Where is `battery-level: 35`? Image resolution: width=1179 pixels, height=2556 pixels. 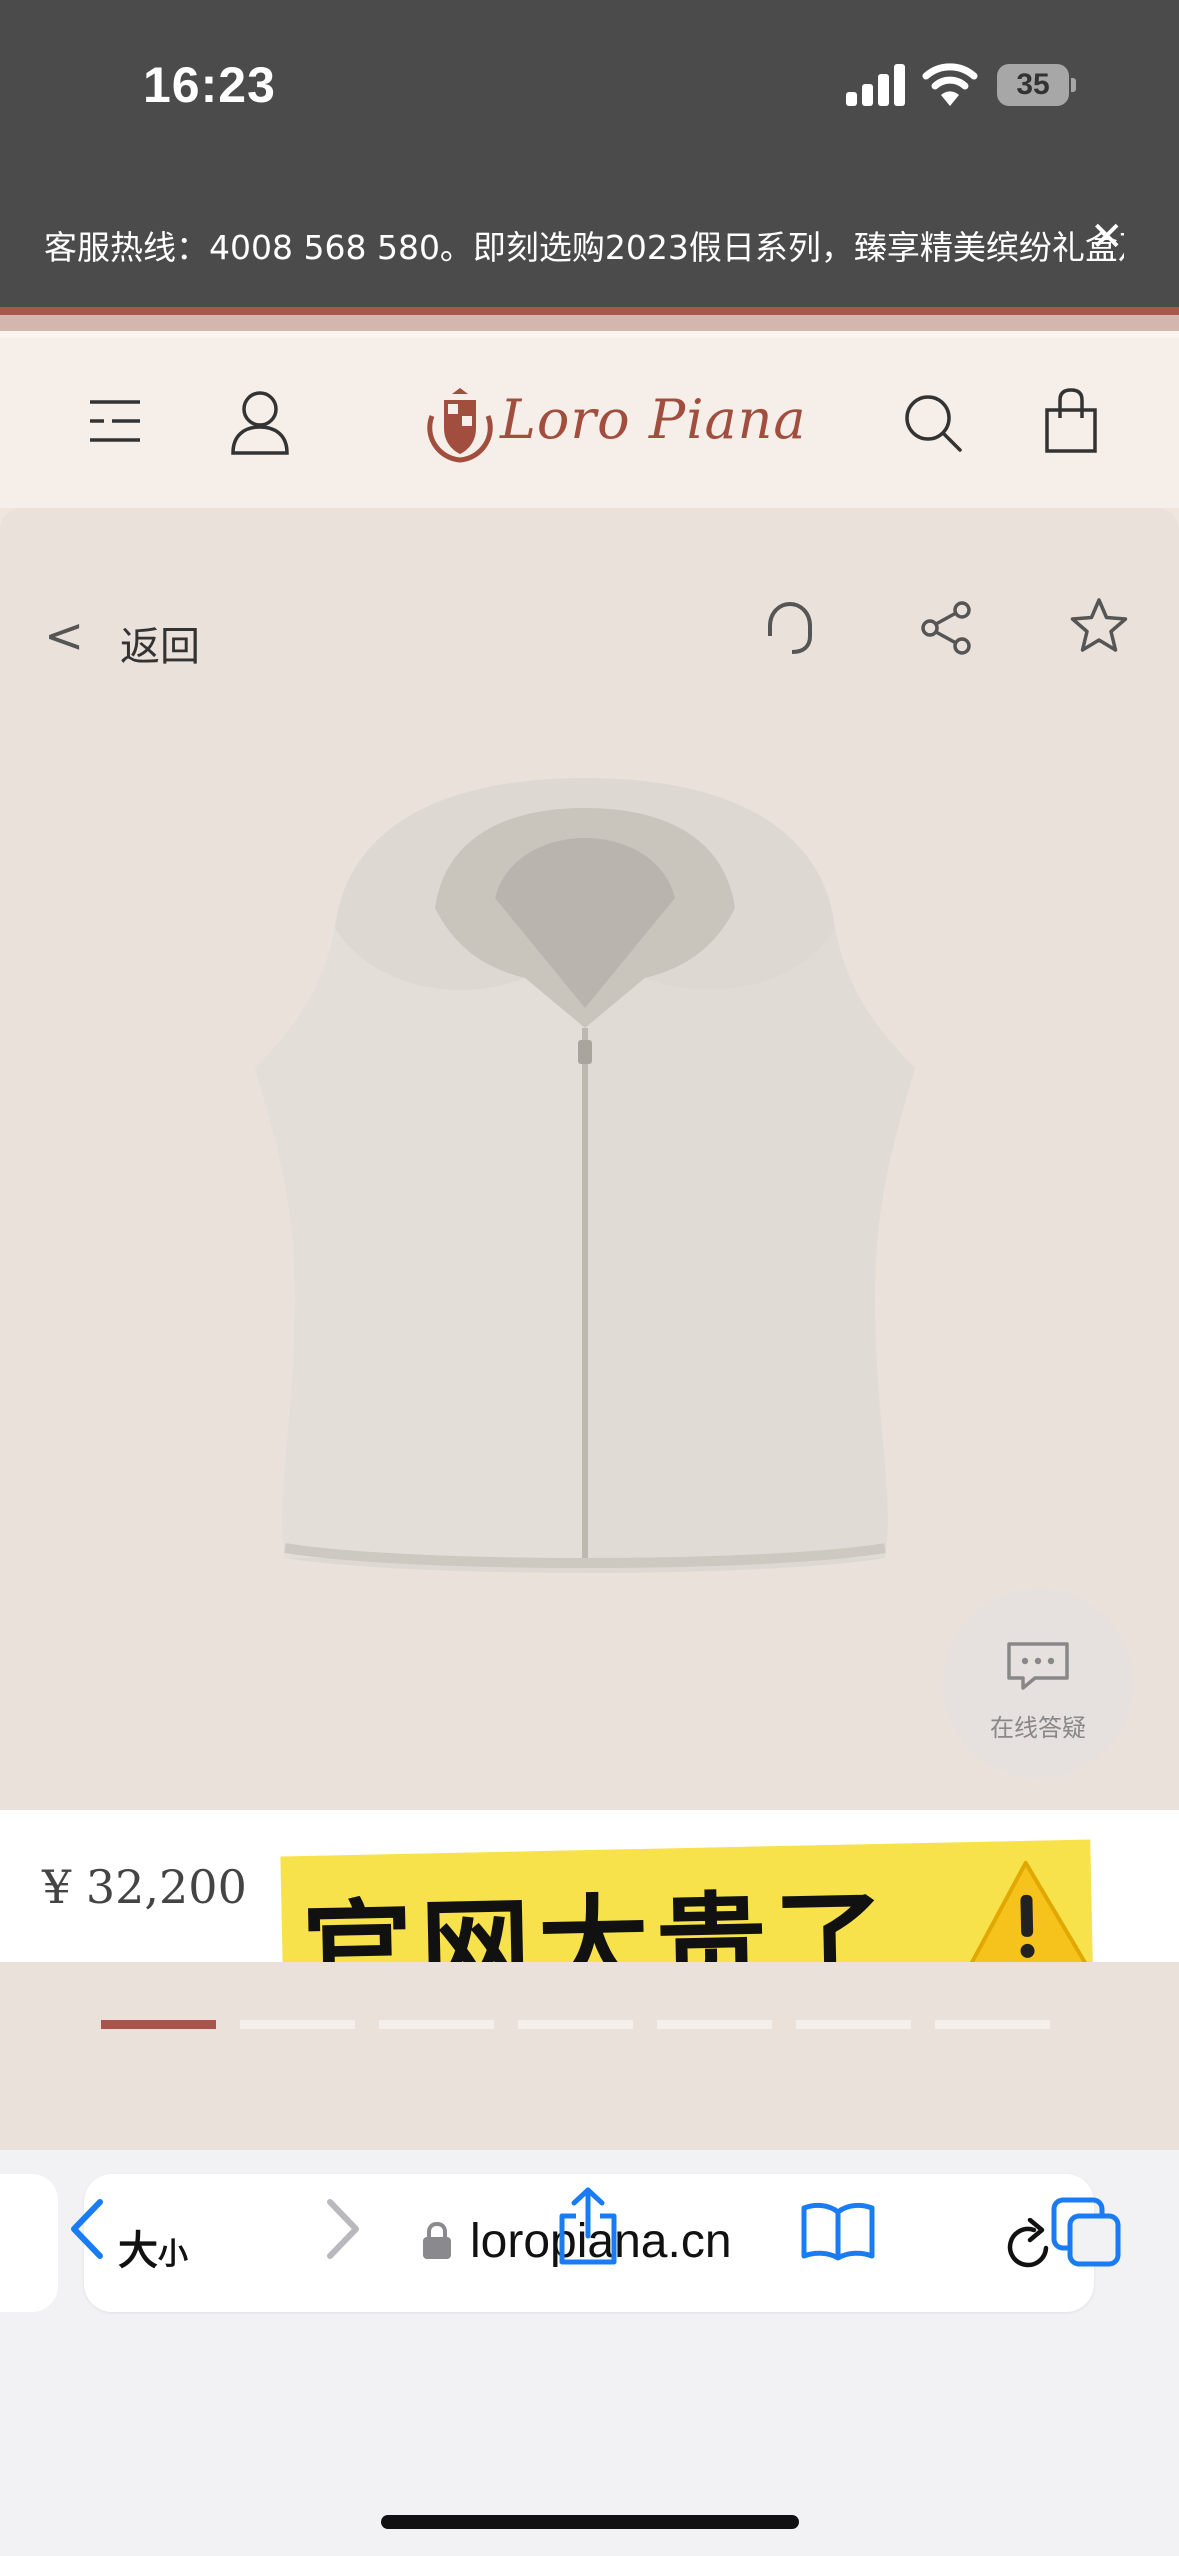 battery-level: 35 is located at coordinates (1033, 84).